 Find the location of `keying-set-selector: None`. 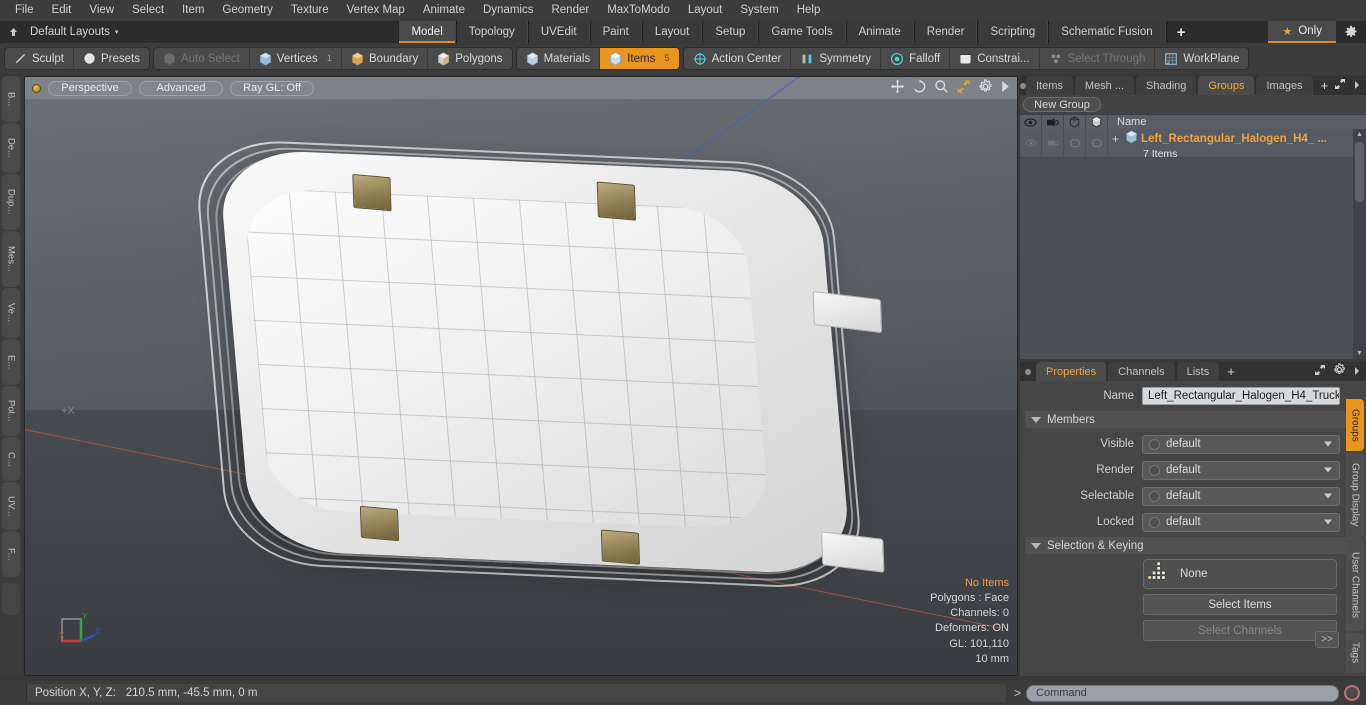

keying-set-selector: None is located at coordinates (1240, 574).